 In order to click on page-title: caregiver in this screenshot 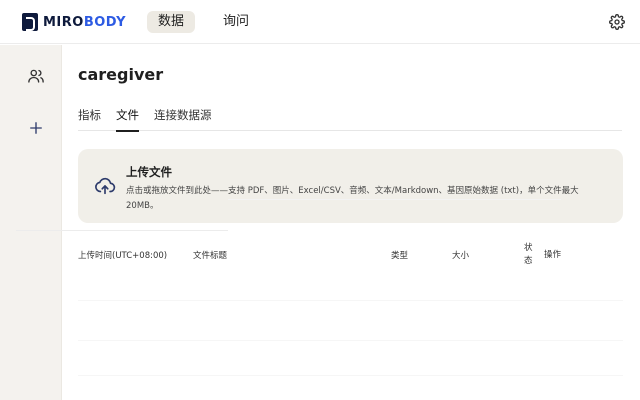, I will do `click(121, 74)`.